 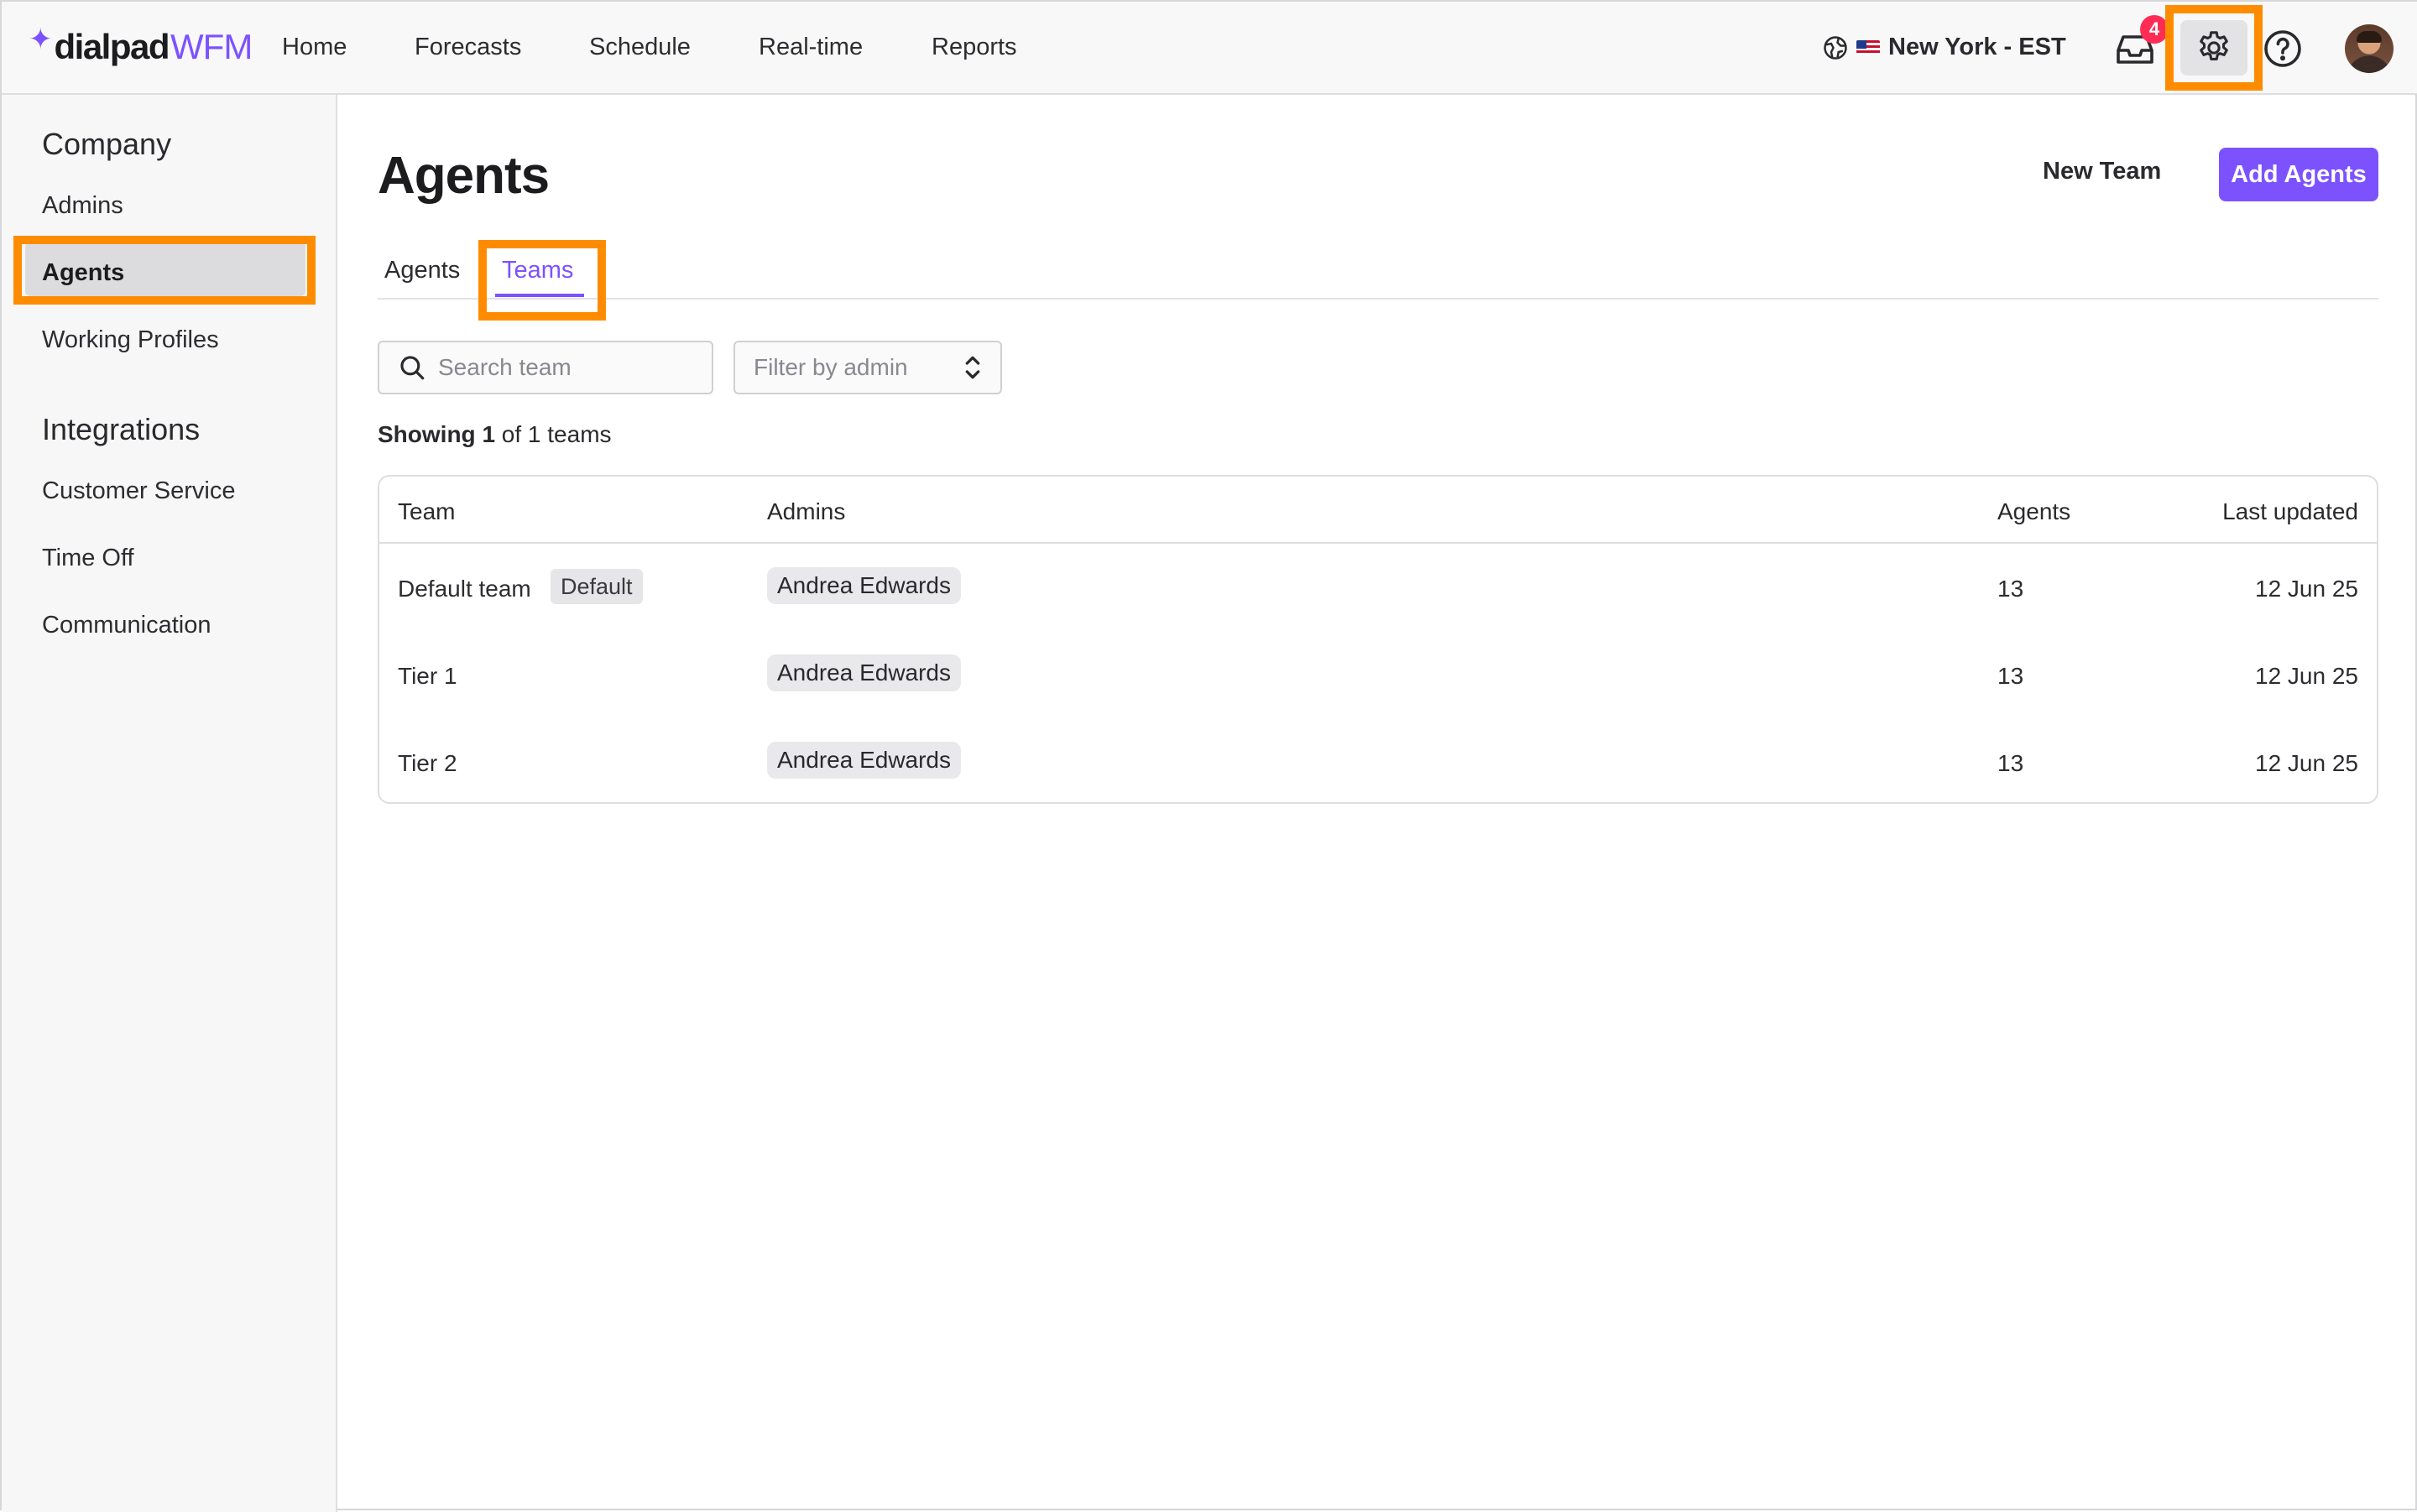 What do you see at coordinates (107, 144) in the screenshot?
I see `sidebar-heading-company: Company` at bounding box center [107, 144].